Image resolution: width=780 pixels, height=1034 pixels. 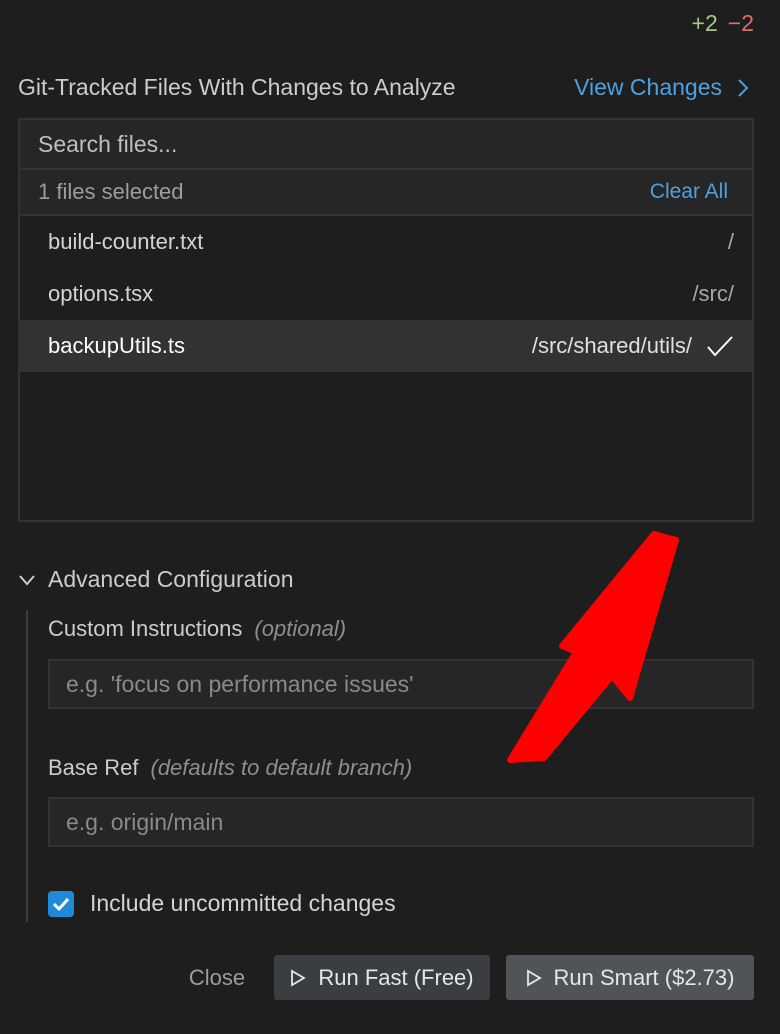 What do you see at coordinates (723, 23) in the screenshot?
I see `diff-stats: +2 −2` at bounding box center [723, 23].